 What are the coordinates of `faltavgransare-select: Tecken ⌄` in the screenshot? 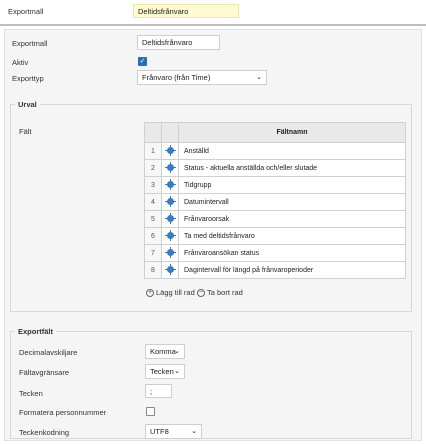 It's located at (165, 371).